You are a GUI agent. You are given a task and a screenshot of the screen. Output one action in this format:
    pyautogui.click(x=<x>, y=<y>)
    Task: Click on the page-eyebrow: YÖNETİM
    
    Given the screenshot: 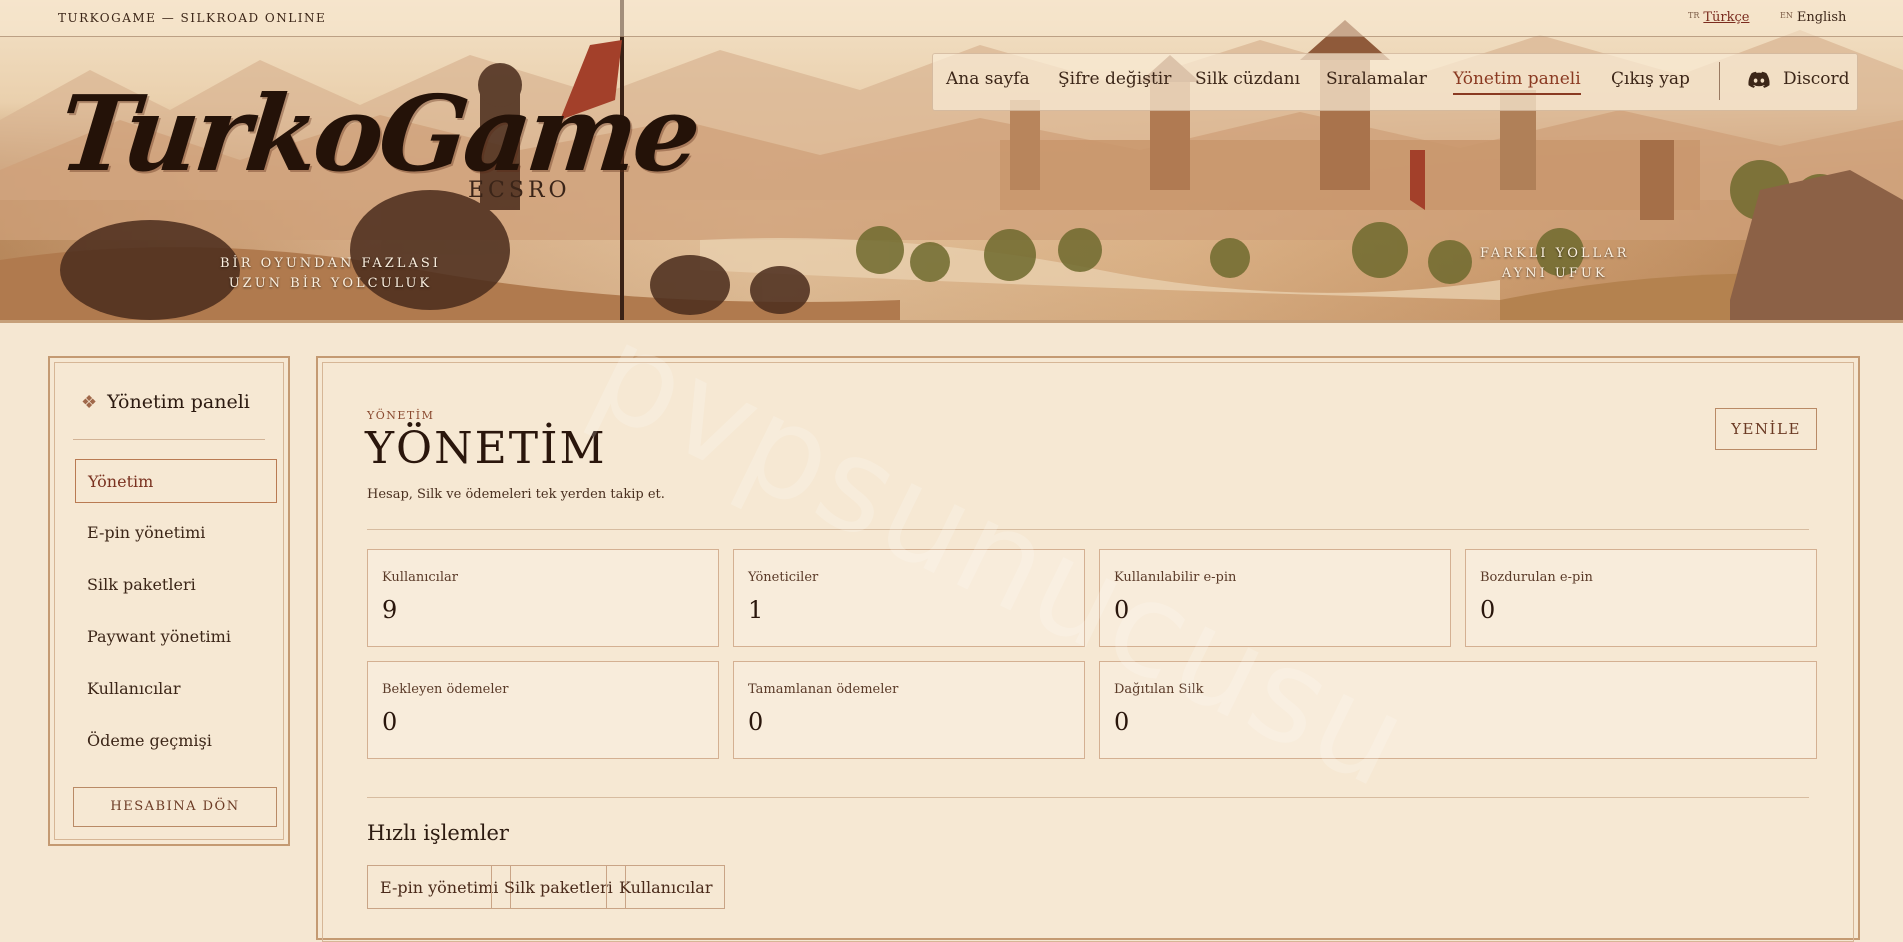 What is the action you would take?
    pyautogui.click(x=401, y=415)
    